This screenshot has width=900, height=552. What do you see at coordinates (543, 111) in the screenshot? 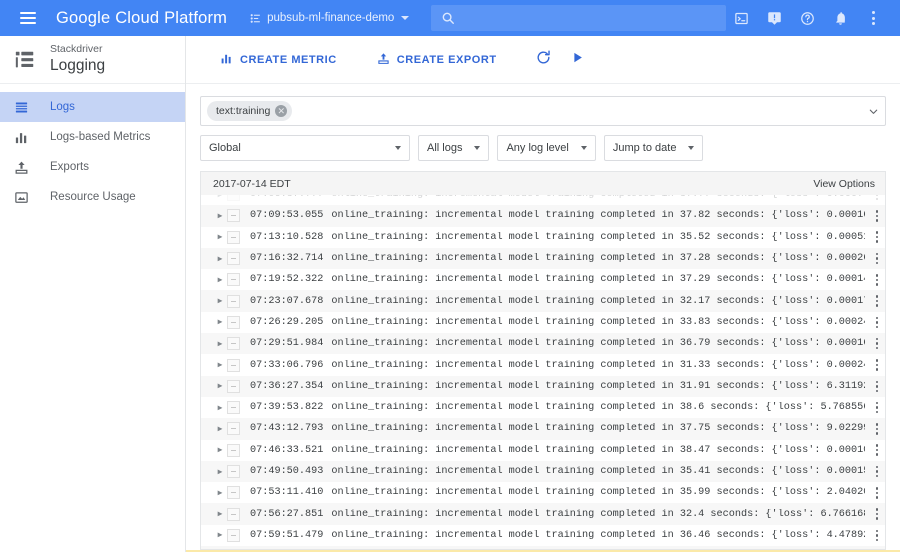
I see `filter-input-field: text:training ✕` at bounding box center [543, 111].